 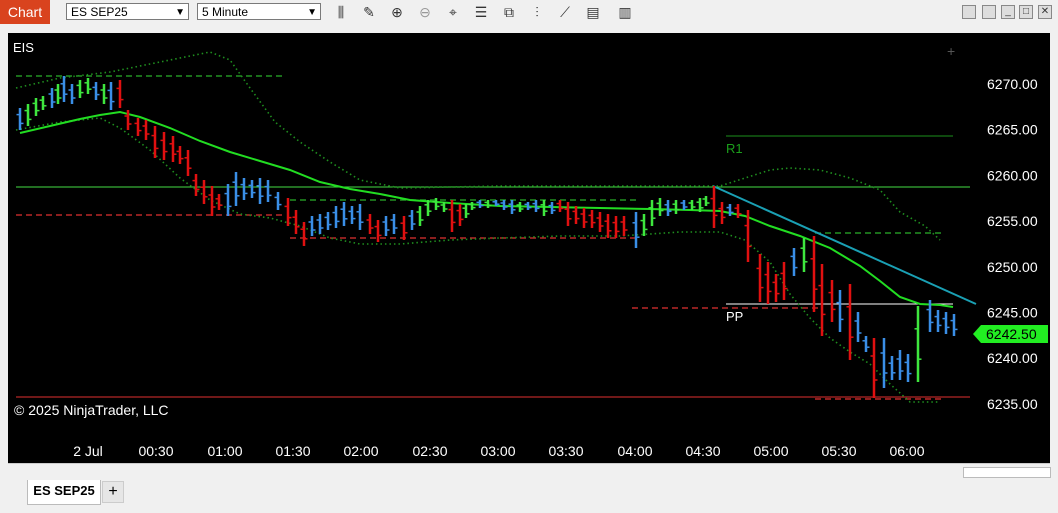 I want to click on scroll-thumb, so click(x=1007, y=472).